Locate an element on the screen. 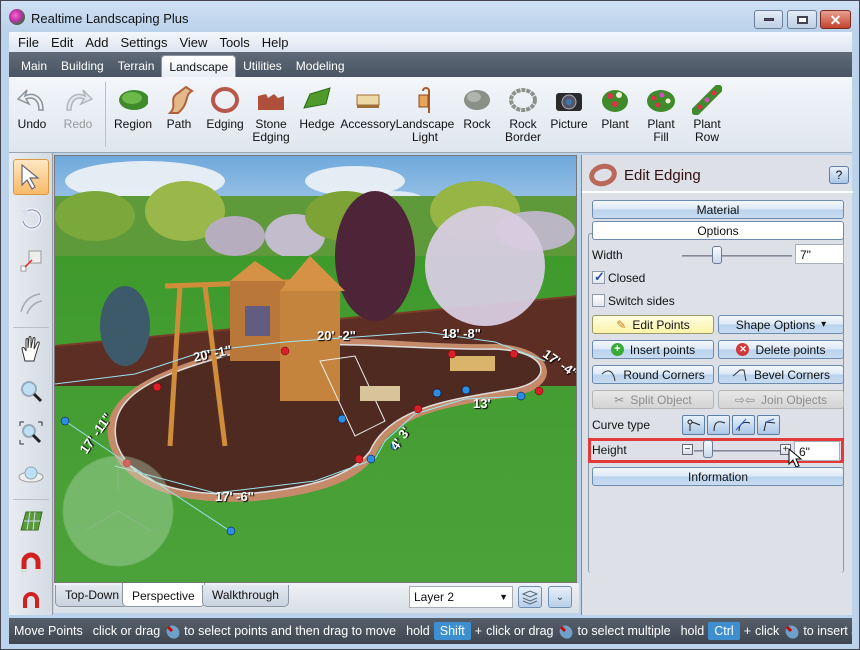  close-icon: ✕ is located at coordinates (835, 19).